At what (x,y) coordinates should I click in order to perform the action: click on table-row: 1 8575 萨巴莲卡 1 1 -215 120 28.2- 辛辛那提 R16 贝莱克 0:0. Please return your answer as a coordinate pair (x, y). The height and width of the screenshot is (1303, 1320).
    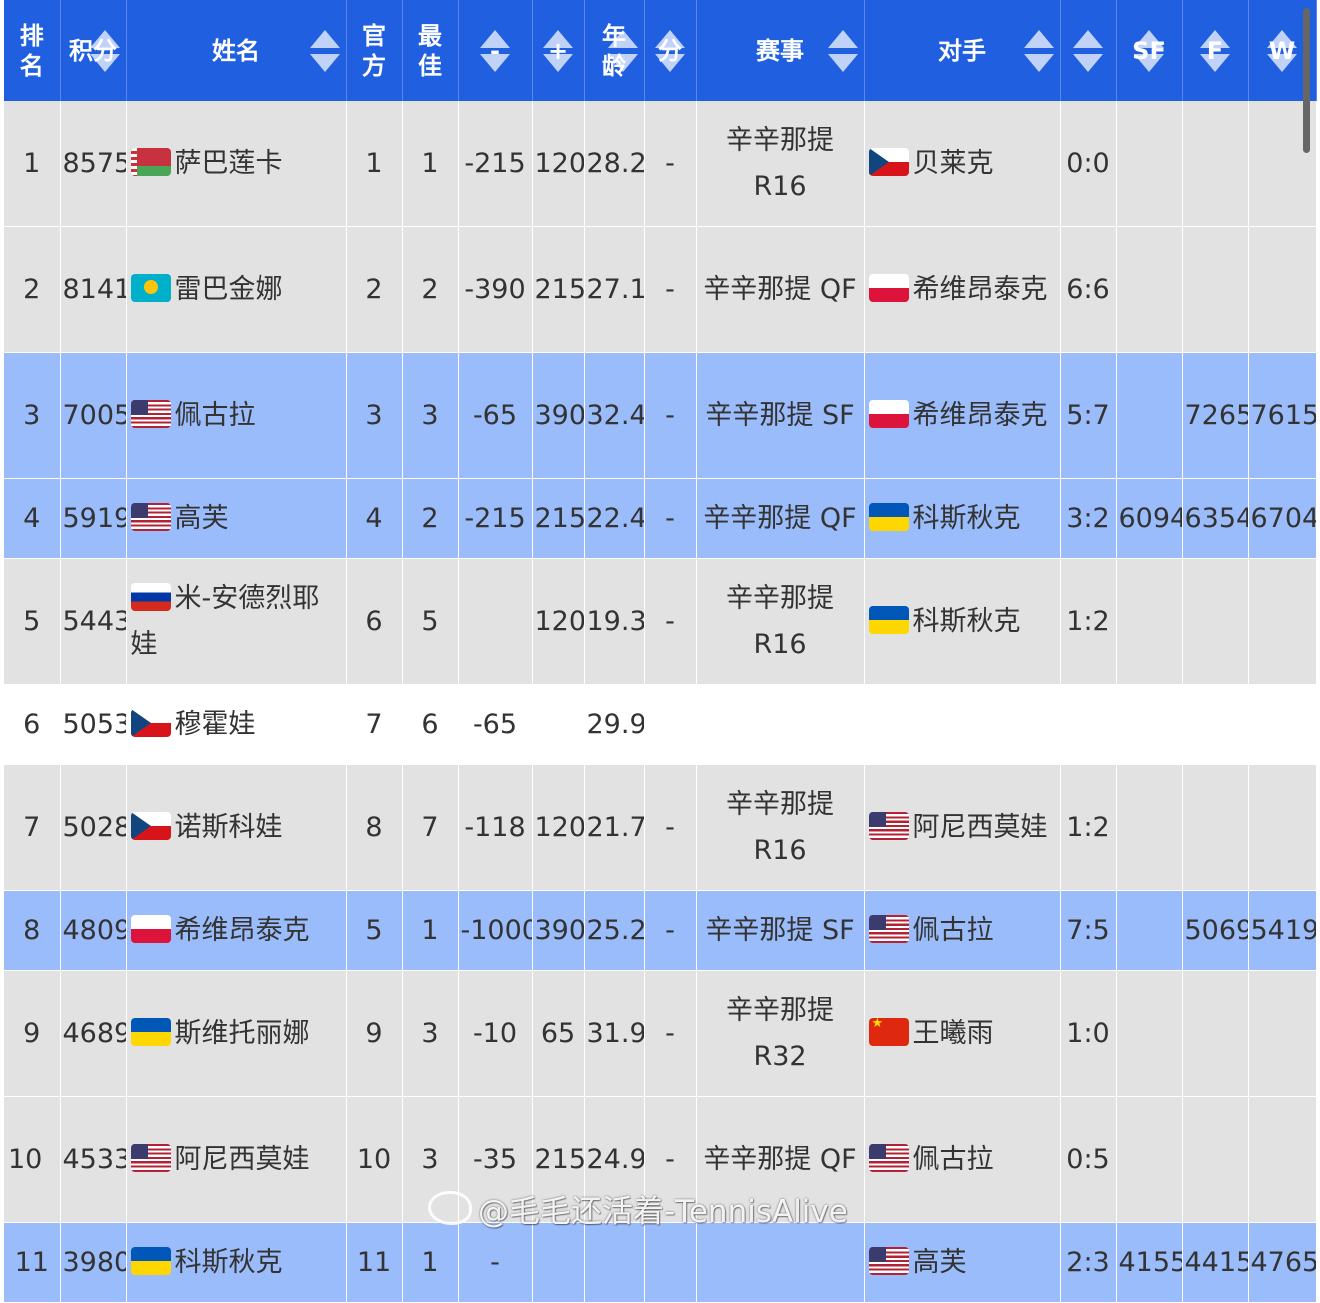
    Looking at the image, I should click on (660, 164).